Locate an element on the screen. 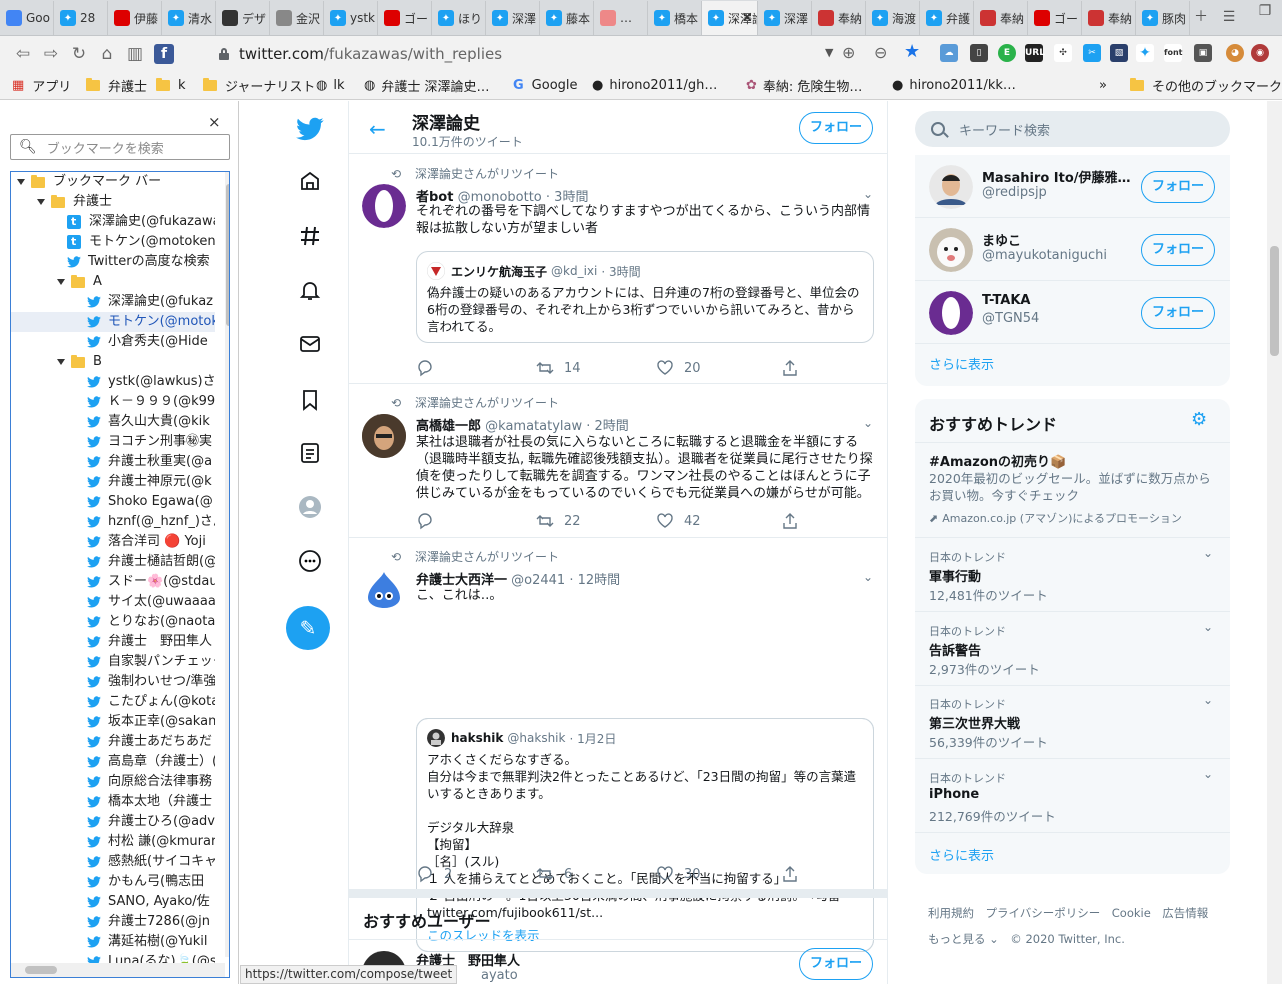 Image resolution: width=1282 pixels, height=984 pixels. address-bar: twitter.com/fukazawas/with_replies is located at coordinates (522, 54).